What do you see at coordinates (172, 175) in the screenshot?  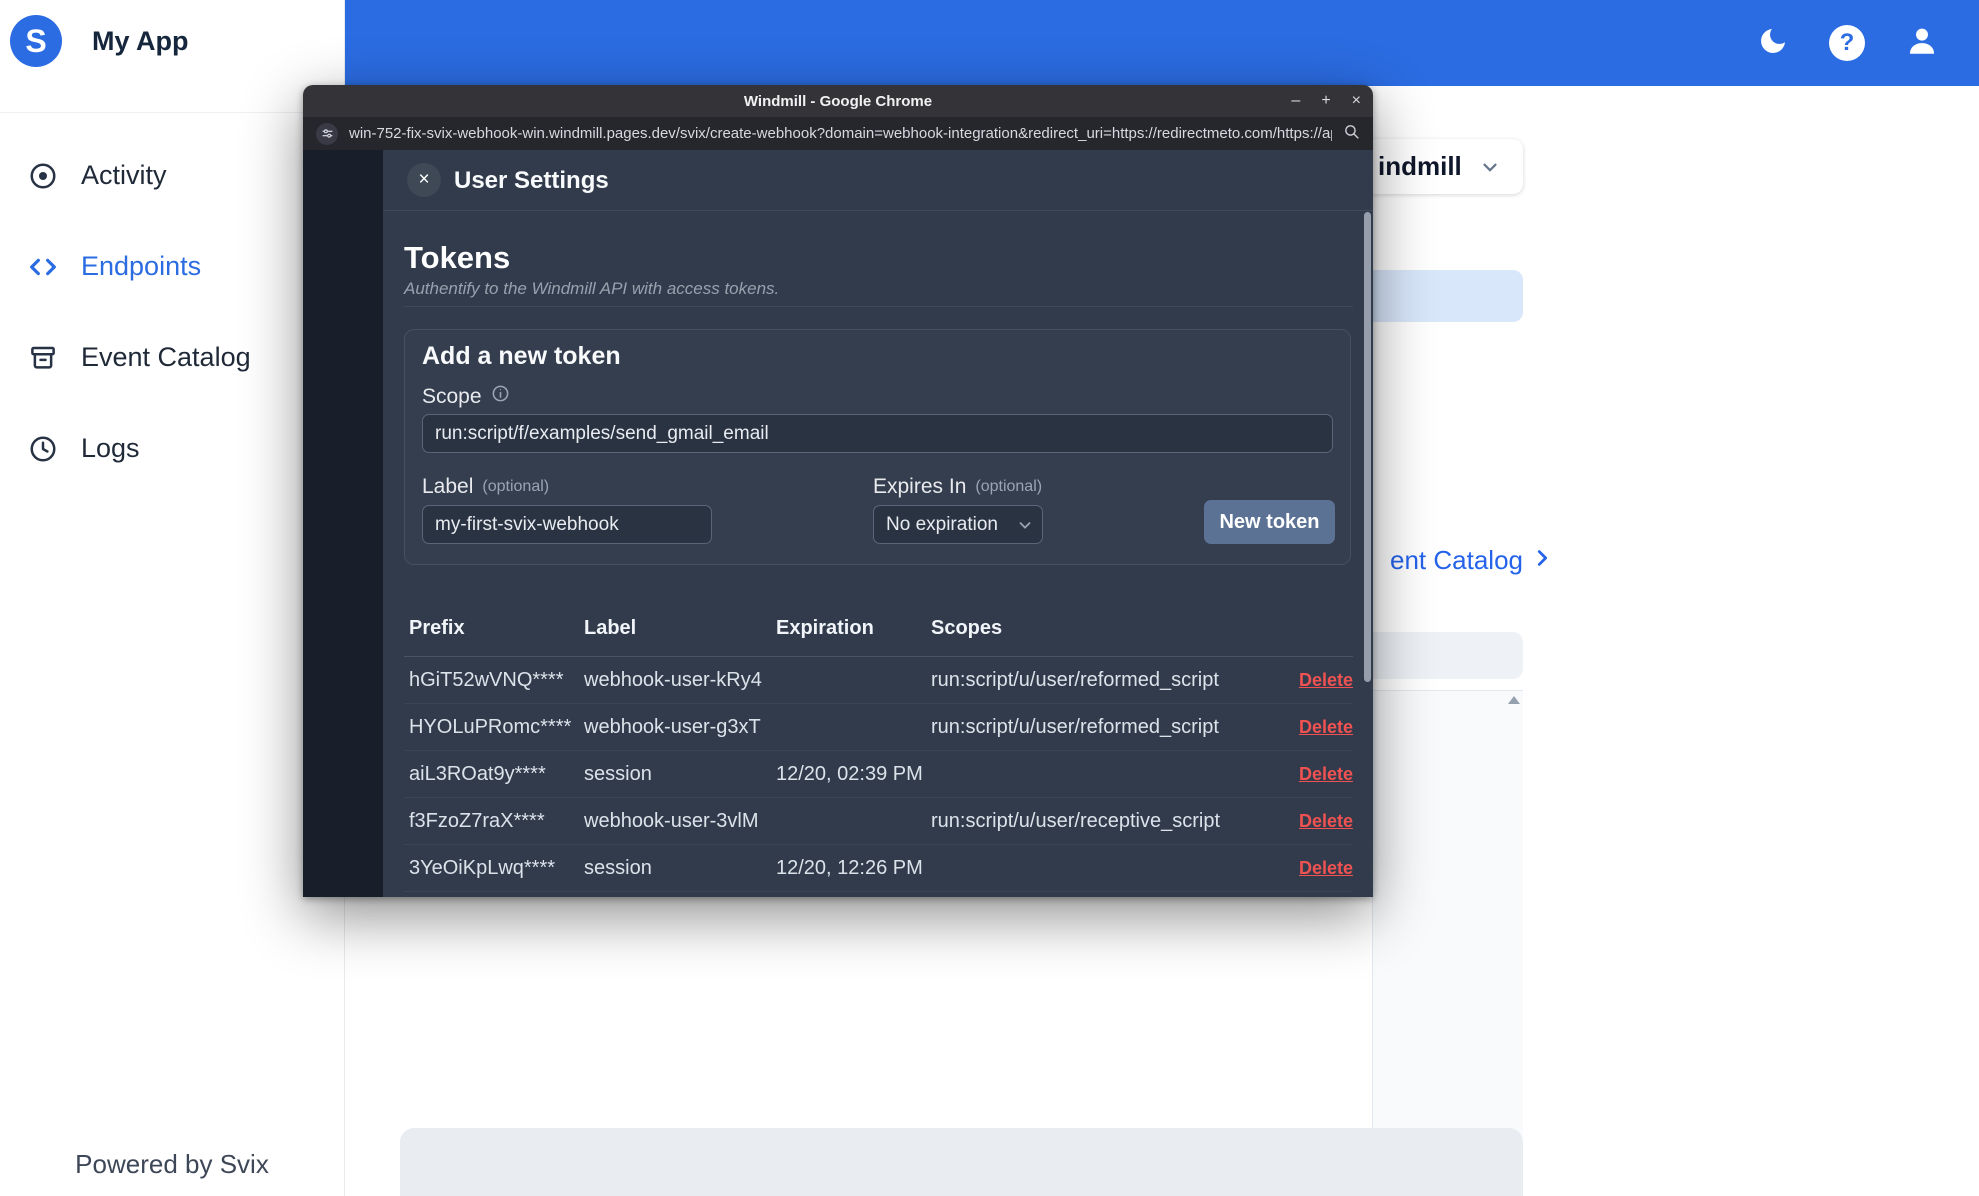 I see `sidebar-item-activity: Activity` at bounding box center [172, 175].